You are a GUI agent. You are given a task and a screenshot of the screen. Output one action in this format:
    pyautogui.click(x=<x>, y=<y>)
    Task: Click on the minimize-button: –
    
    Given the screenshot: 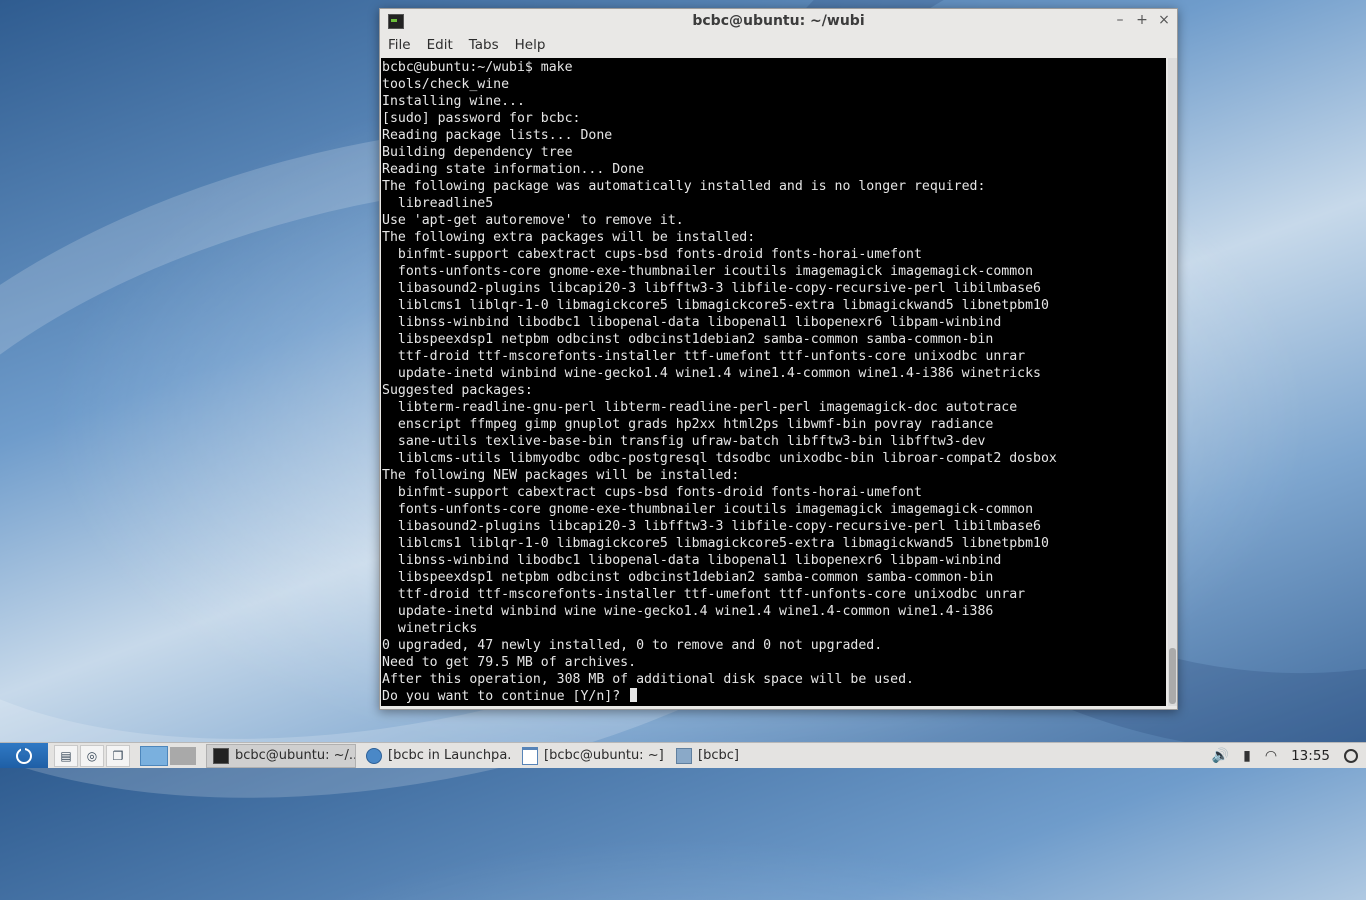 What is the action you would take?
    pyautogui.click(x=1120, y=20)
    